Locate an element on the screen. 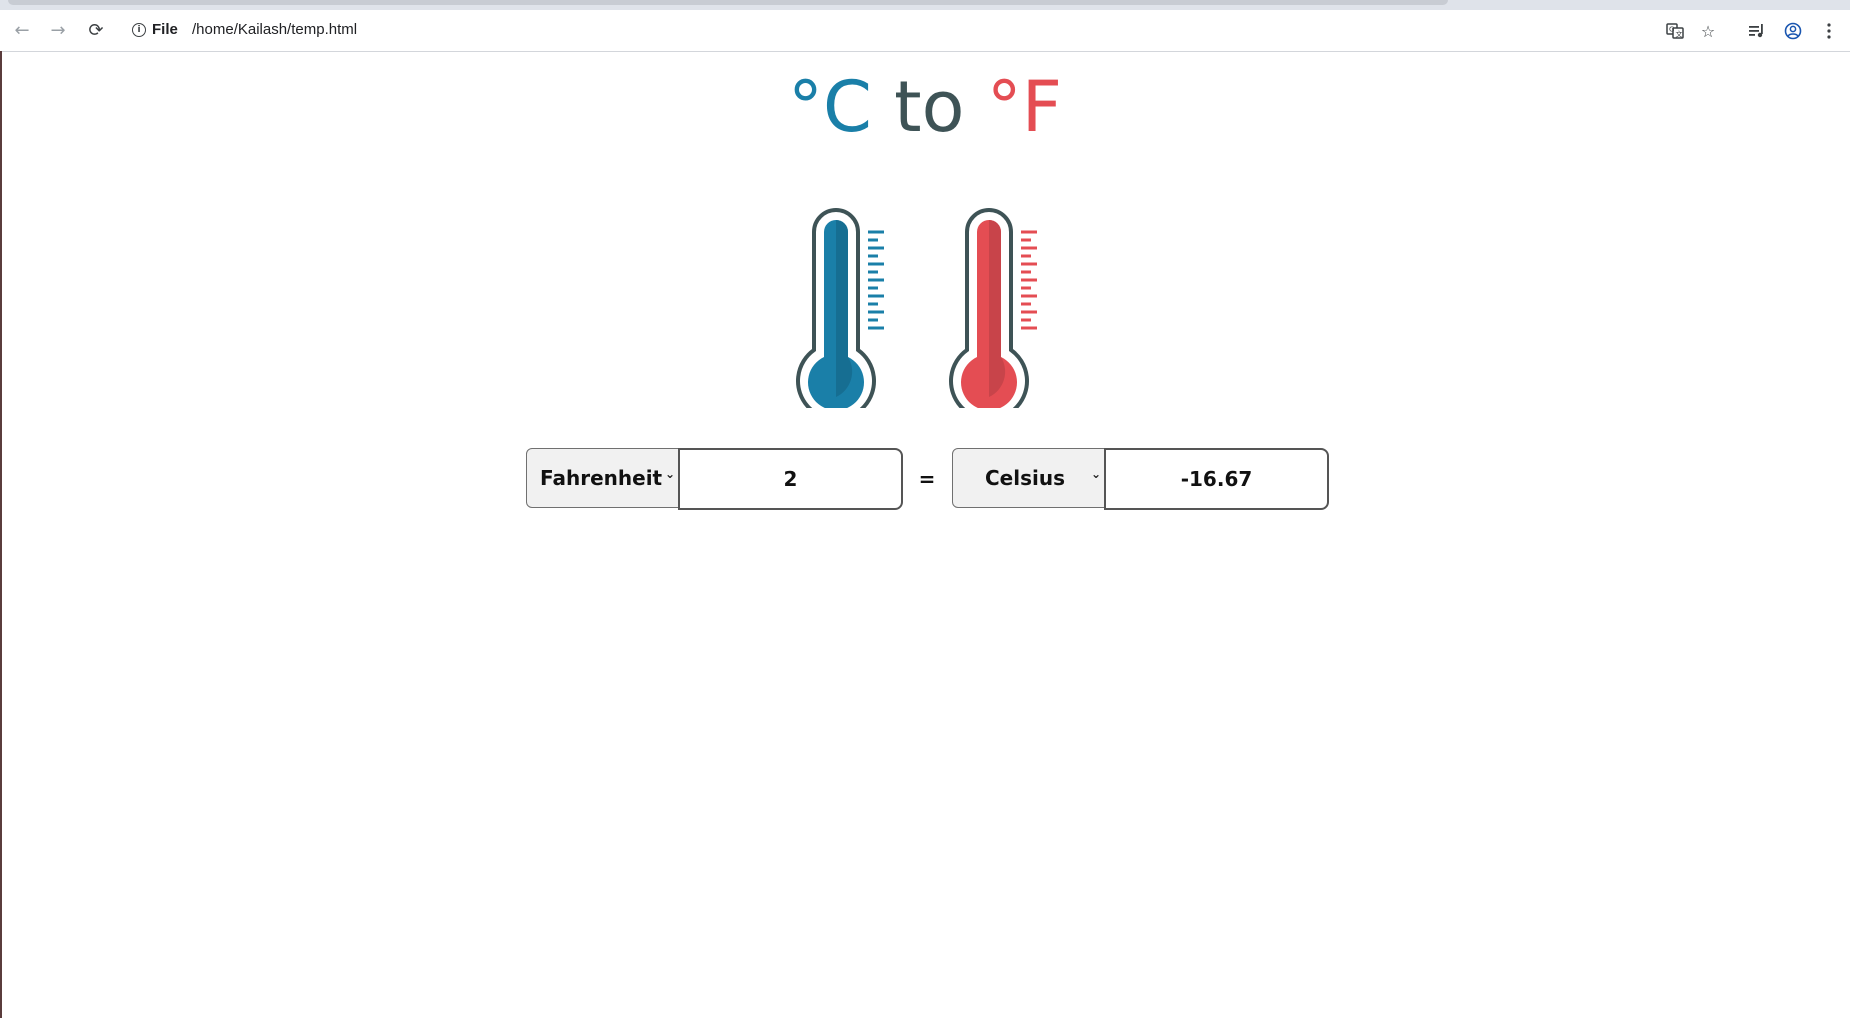 The image size is (1850, 1018). tab-strip is located at coordinates (925, 5).